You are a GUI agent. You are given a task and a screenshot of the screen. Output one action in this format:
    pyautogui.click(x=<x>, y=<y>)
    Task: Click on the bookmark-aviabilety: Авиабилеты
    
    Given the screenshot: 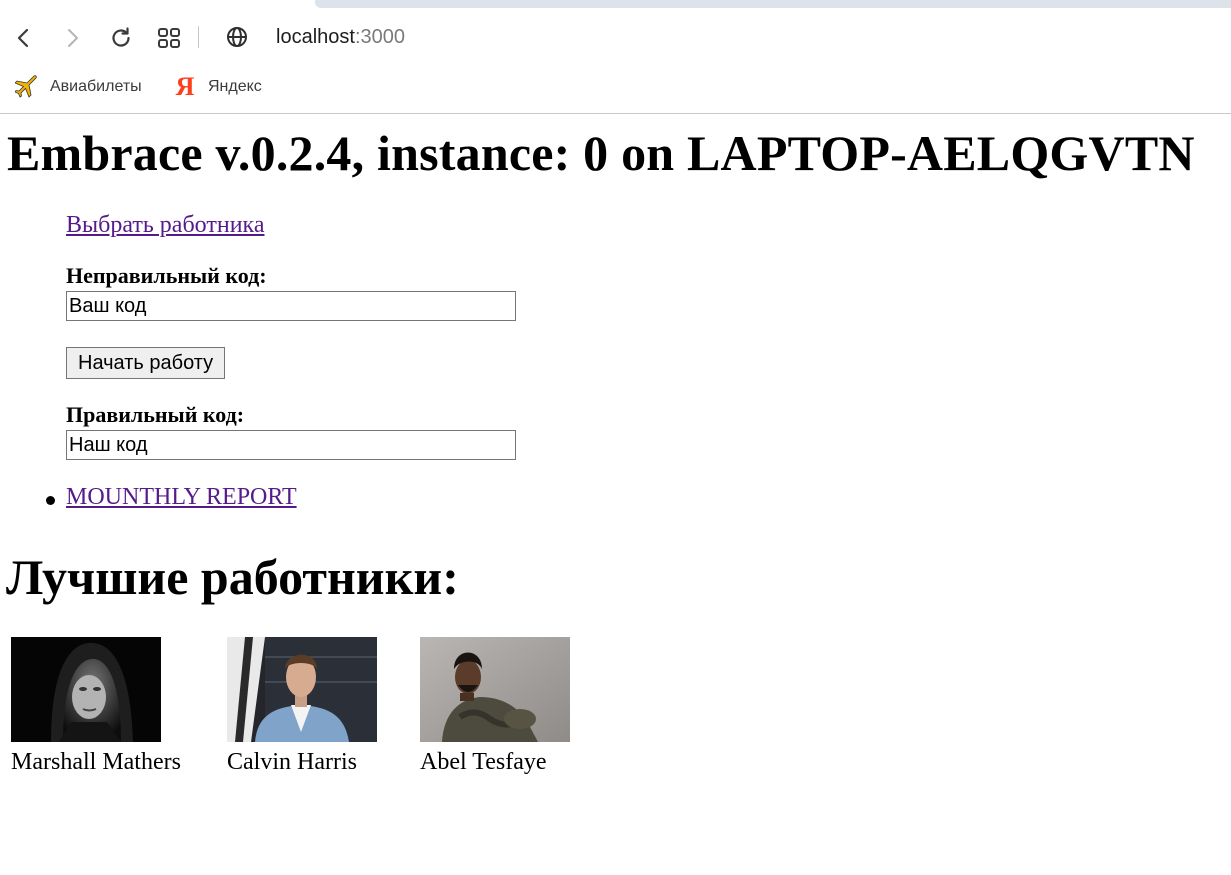 What is the action you would take?
    pyautogui.click(x=78, y=87)
    